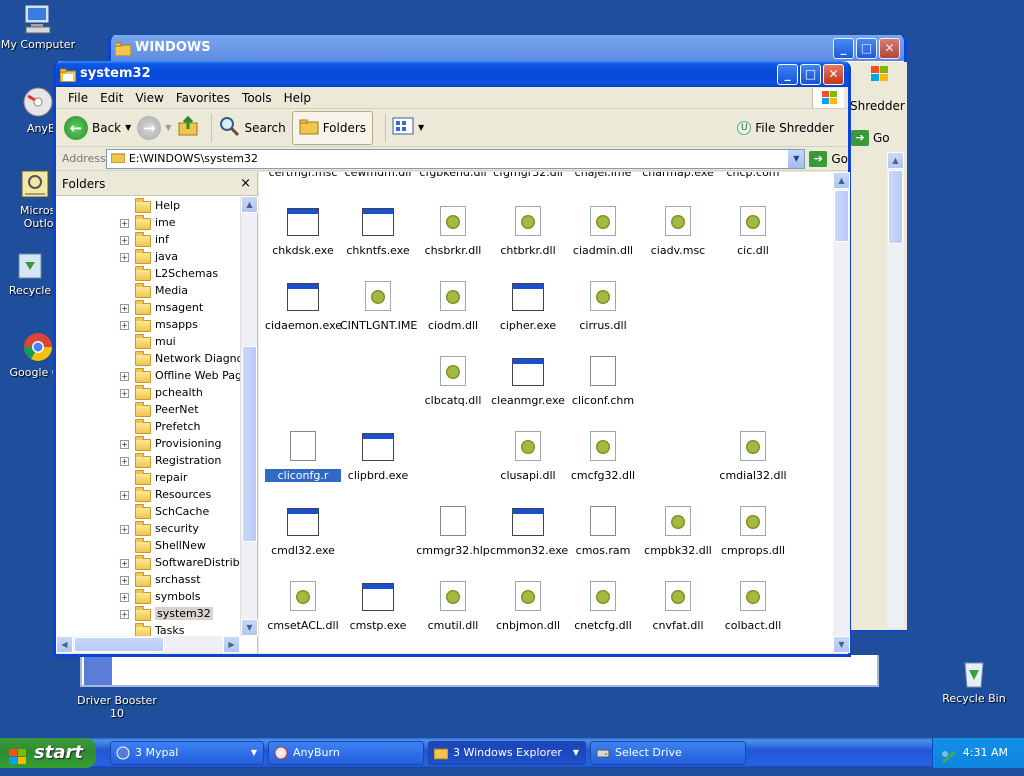 This screenshot has width=1024, height=776. I want to click on tree-item: + ime, so click(148, 223).